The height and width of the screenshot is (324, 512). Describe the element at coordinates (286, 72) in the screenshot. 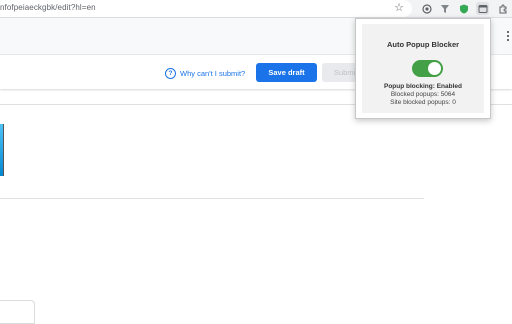

I see `save-draft-button: Save draft` at that location.